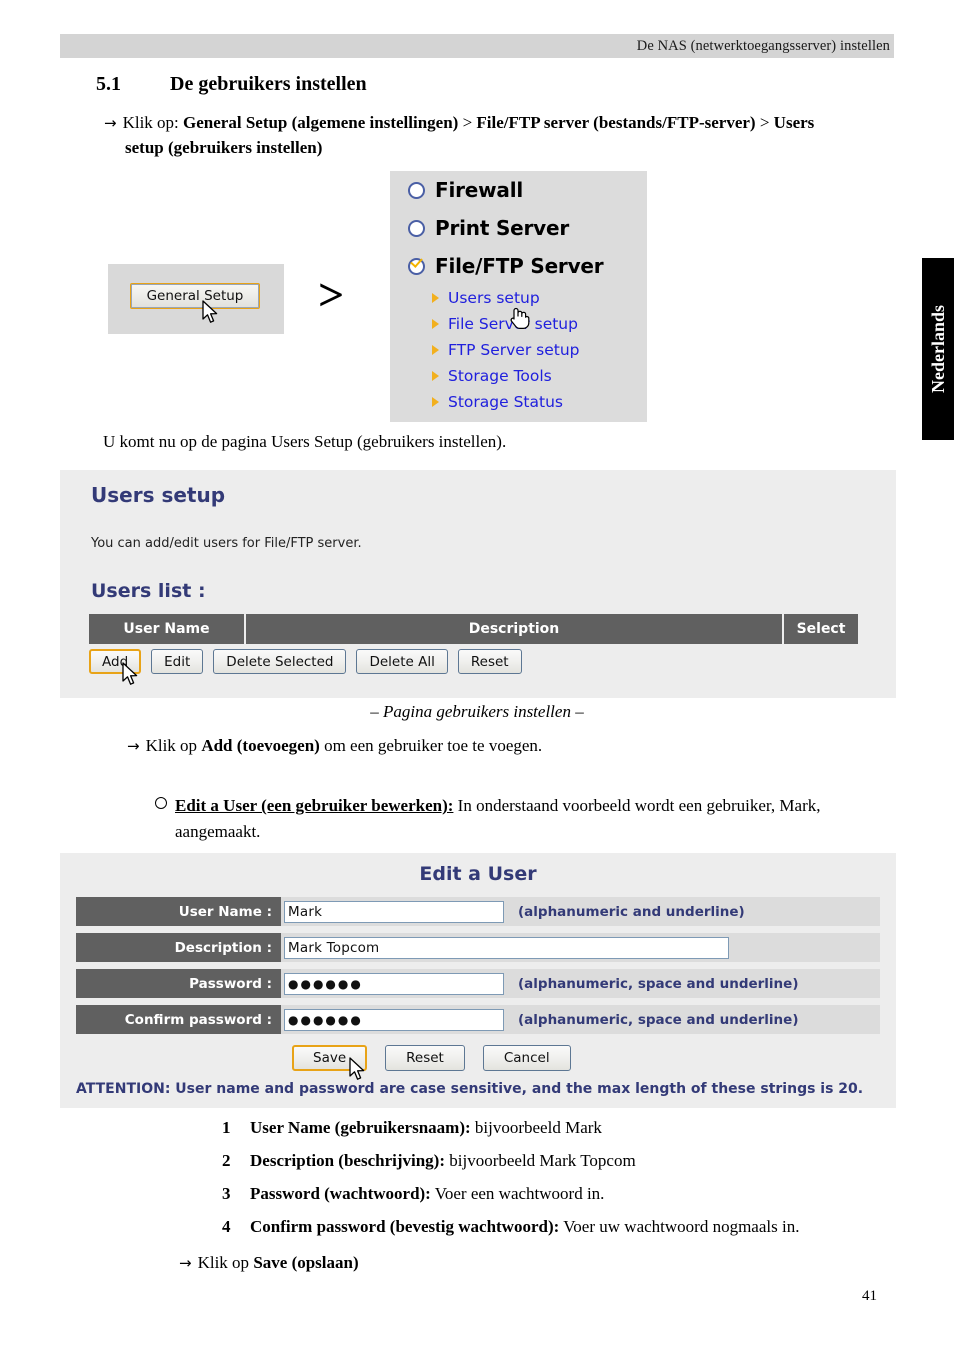 The height and width of the screenshot is (1358, 954). I want to click on form-hint-password: (alphanumeric, space and underline), so click(658, 983).